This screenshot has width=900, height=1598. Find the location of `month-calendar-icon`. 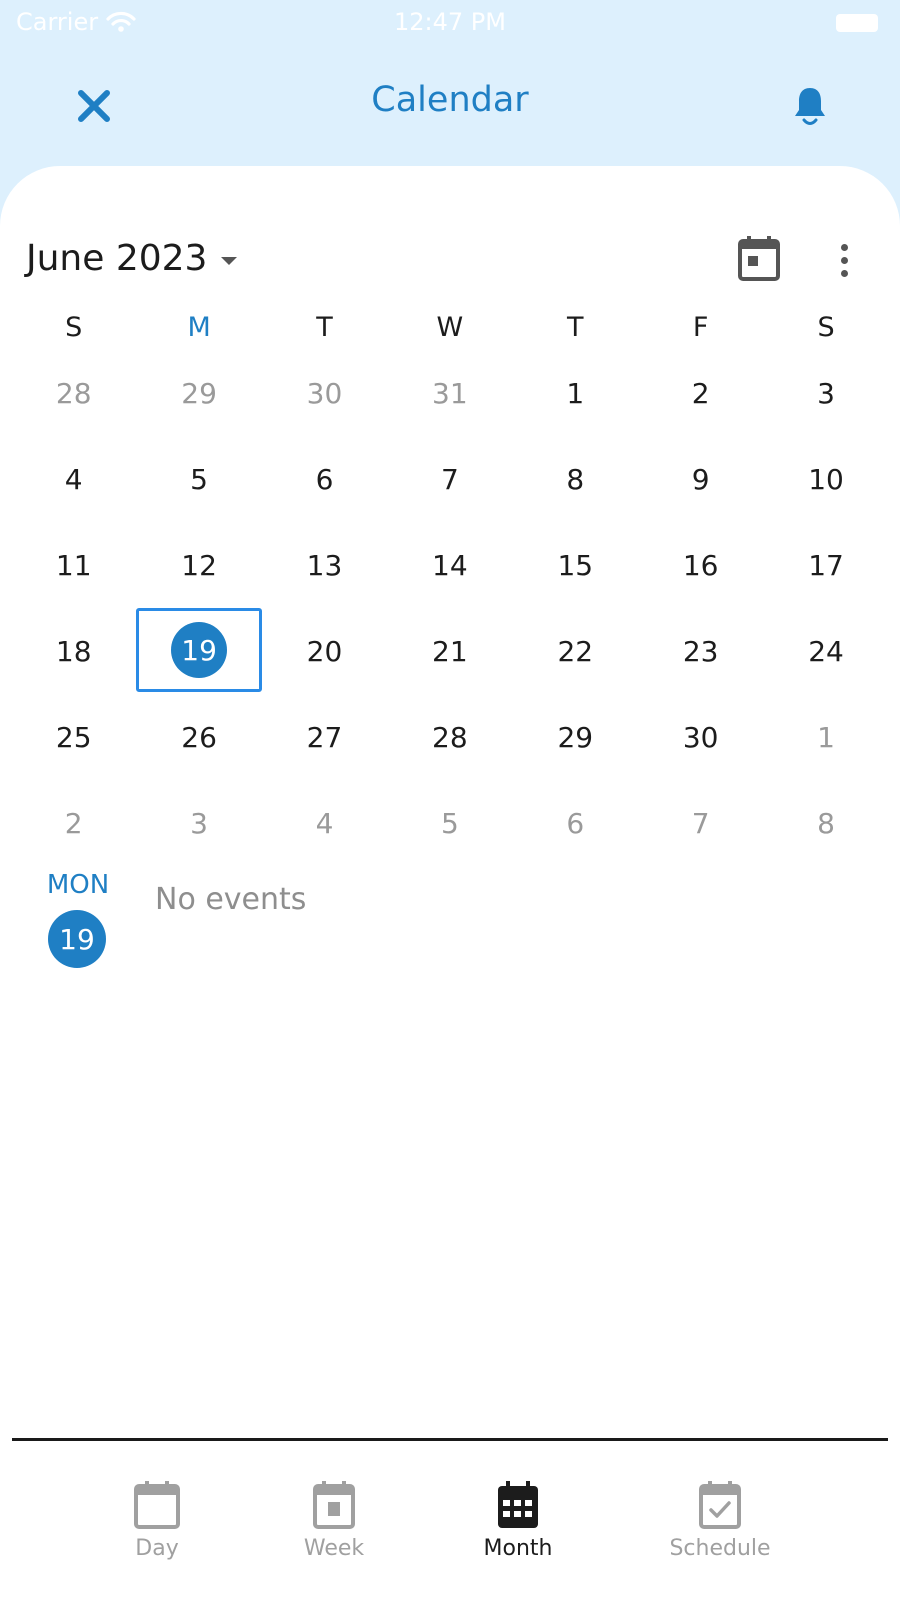

month-calendar-icon is located at coordinates (518, 1504).